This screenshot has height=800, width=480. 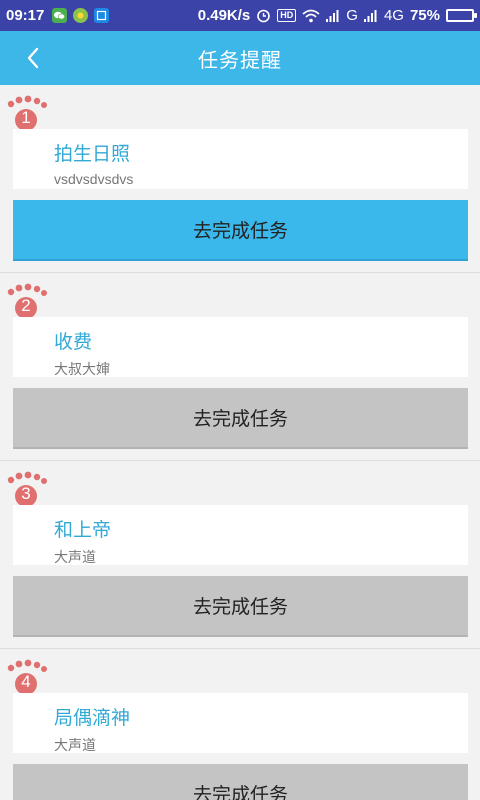 I want to click on task-title: 拍生日照, so click(x=92, y=154).